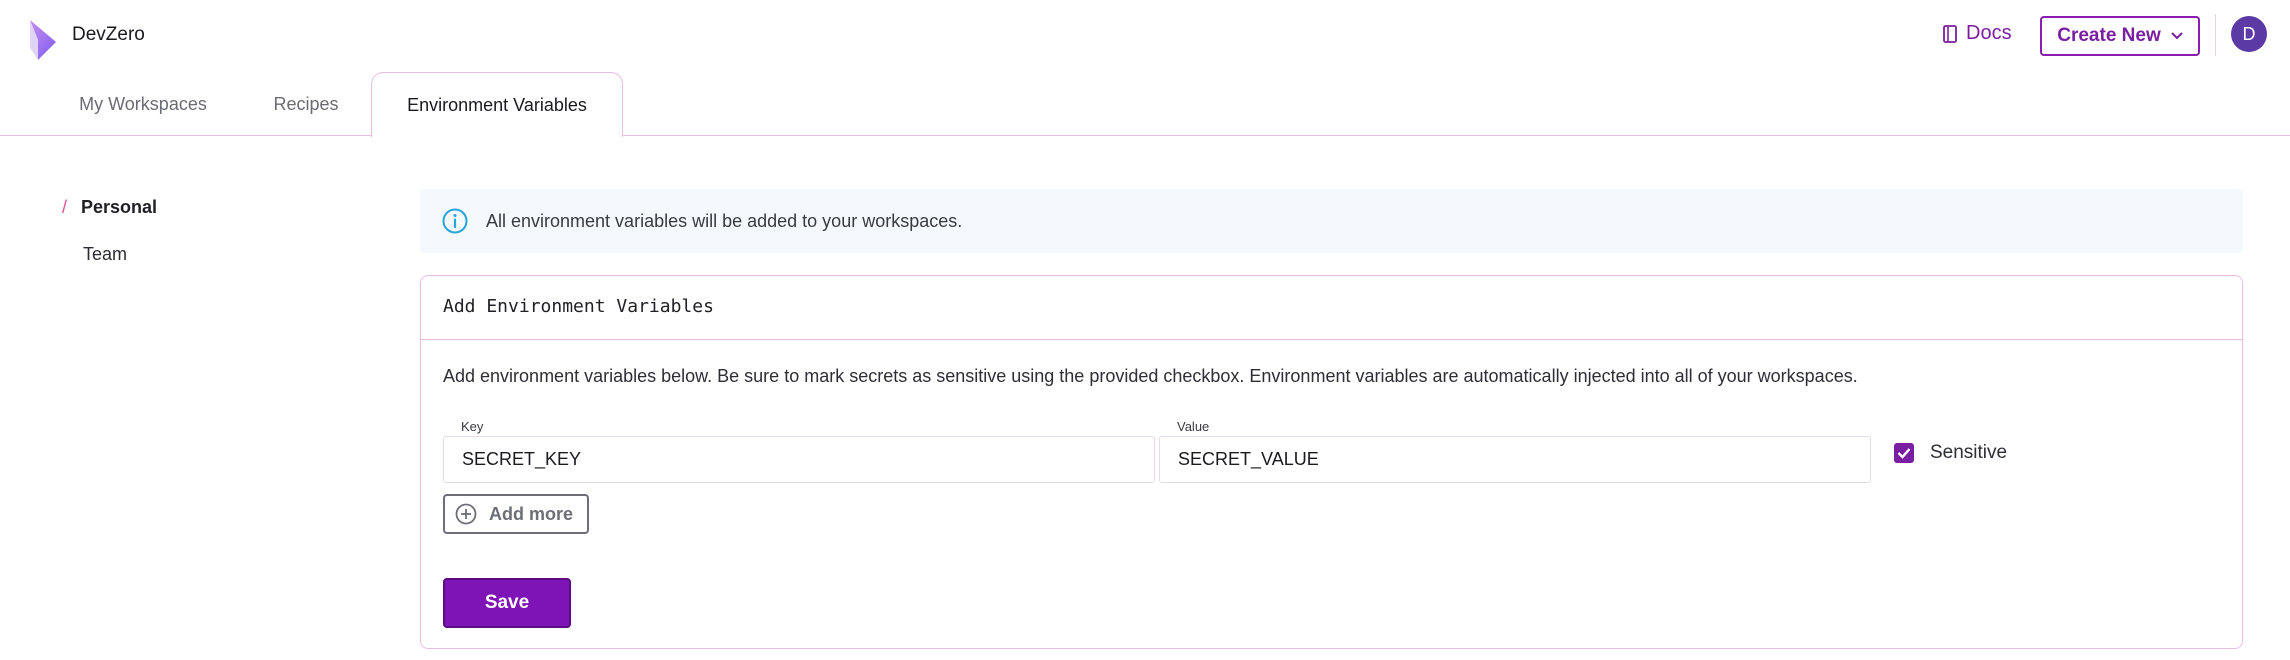  What do you see at coordinates (1331, 308) in the screenshot?
I see `card-header: Add Environment Variables` at bounding box center [1331, 308].